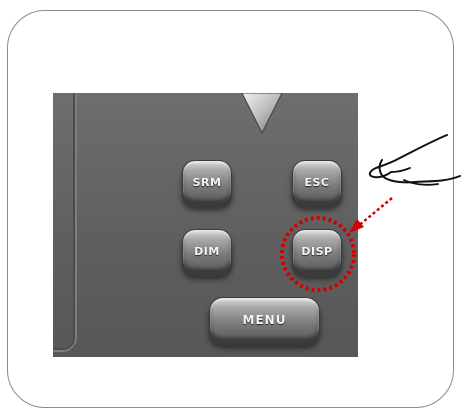 The image size is (463, 417). I want to click on srm-button: SRM, so click(207, 182).